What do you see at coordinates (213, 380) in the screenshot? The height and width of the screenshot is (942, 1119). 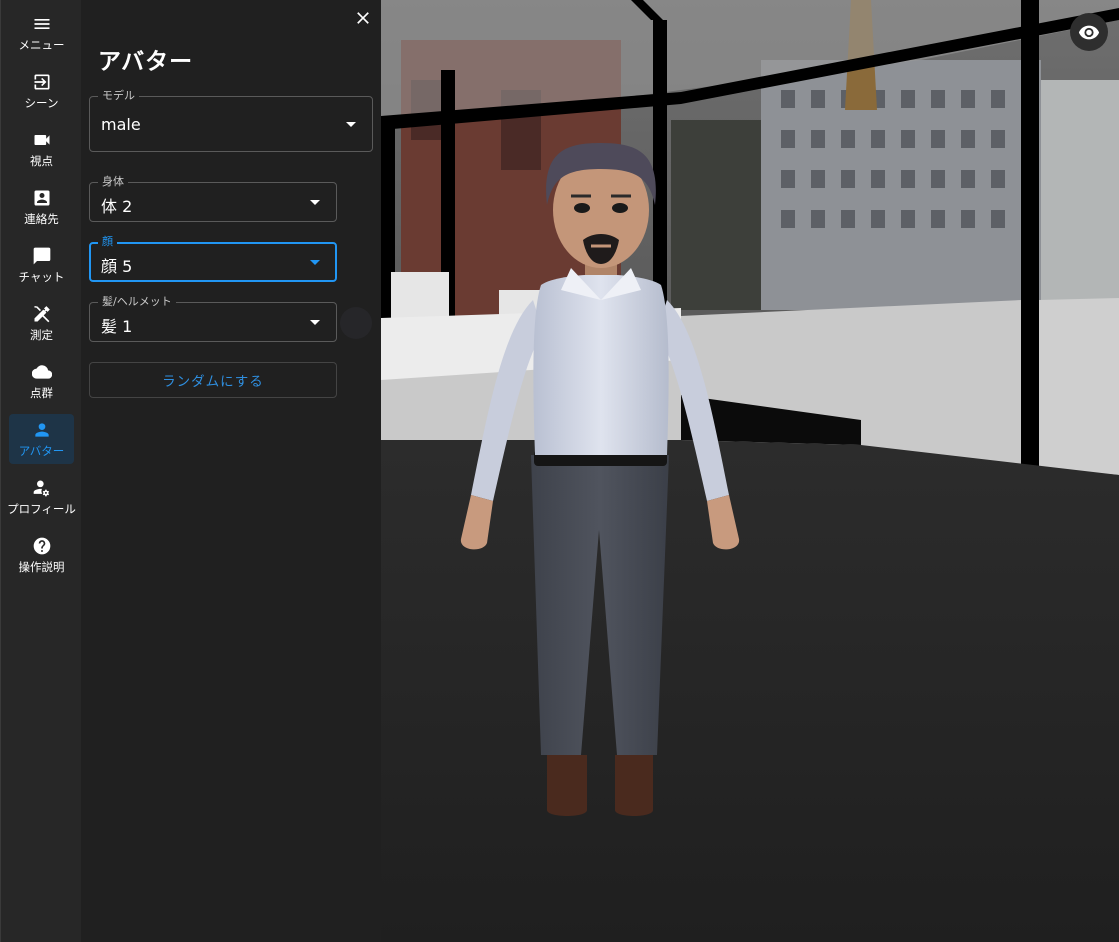 I see `randomize-button: ランダムにする` at bounding box center [213, 380].